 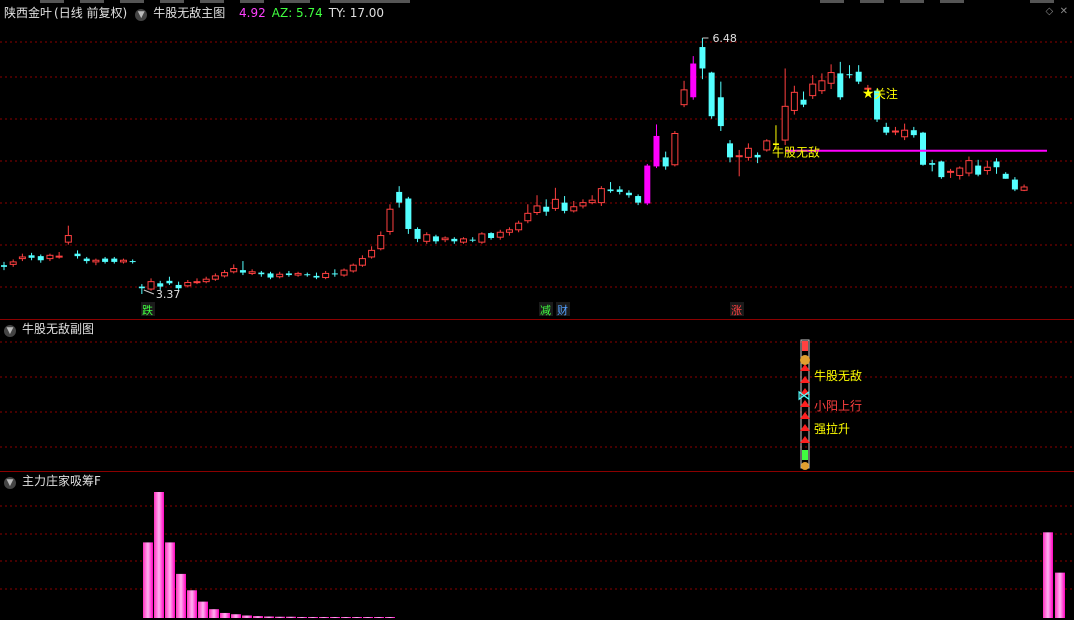 What do you see at coordinates (724, 38) in the screenshot?
I see `high-price-label: 6.48` at bounding box center [724, 38].